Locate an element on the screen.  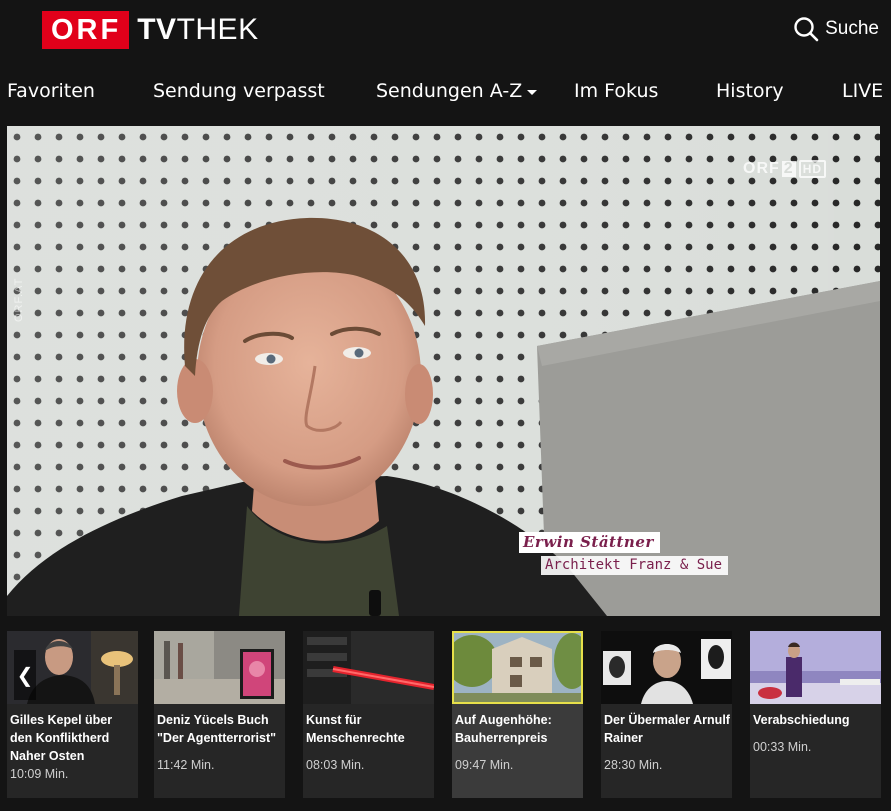
playlist-item-duration: 00:33 Min. is located at coordinates (782, 747).